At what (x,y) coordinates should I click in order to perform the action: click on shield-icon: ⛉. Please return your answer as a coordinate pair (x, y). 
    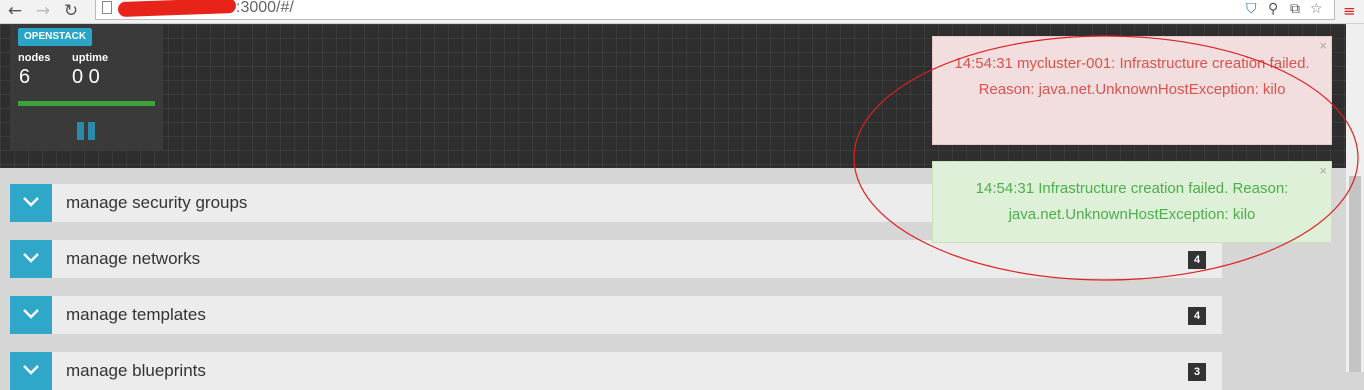
    Looking at the image, I should click on (1251, 9).